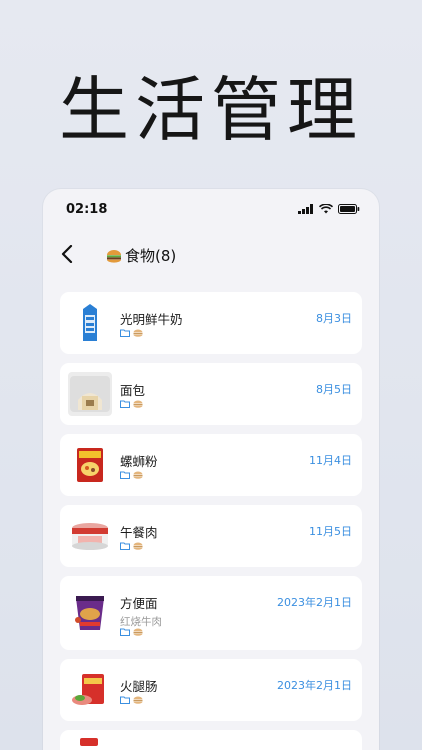 This screenshot has width=422, height=750. I want to click on status-time: 02:18, so click(87, 209).